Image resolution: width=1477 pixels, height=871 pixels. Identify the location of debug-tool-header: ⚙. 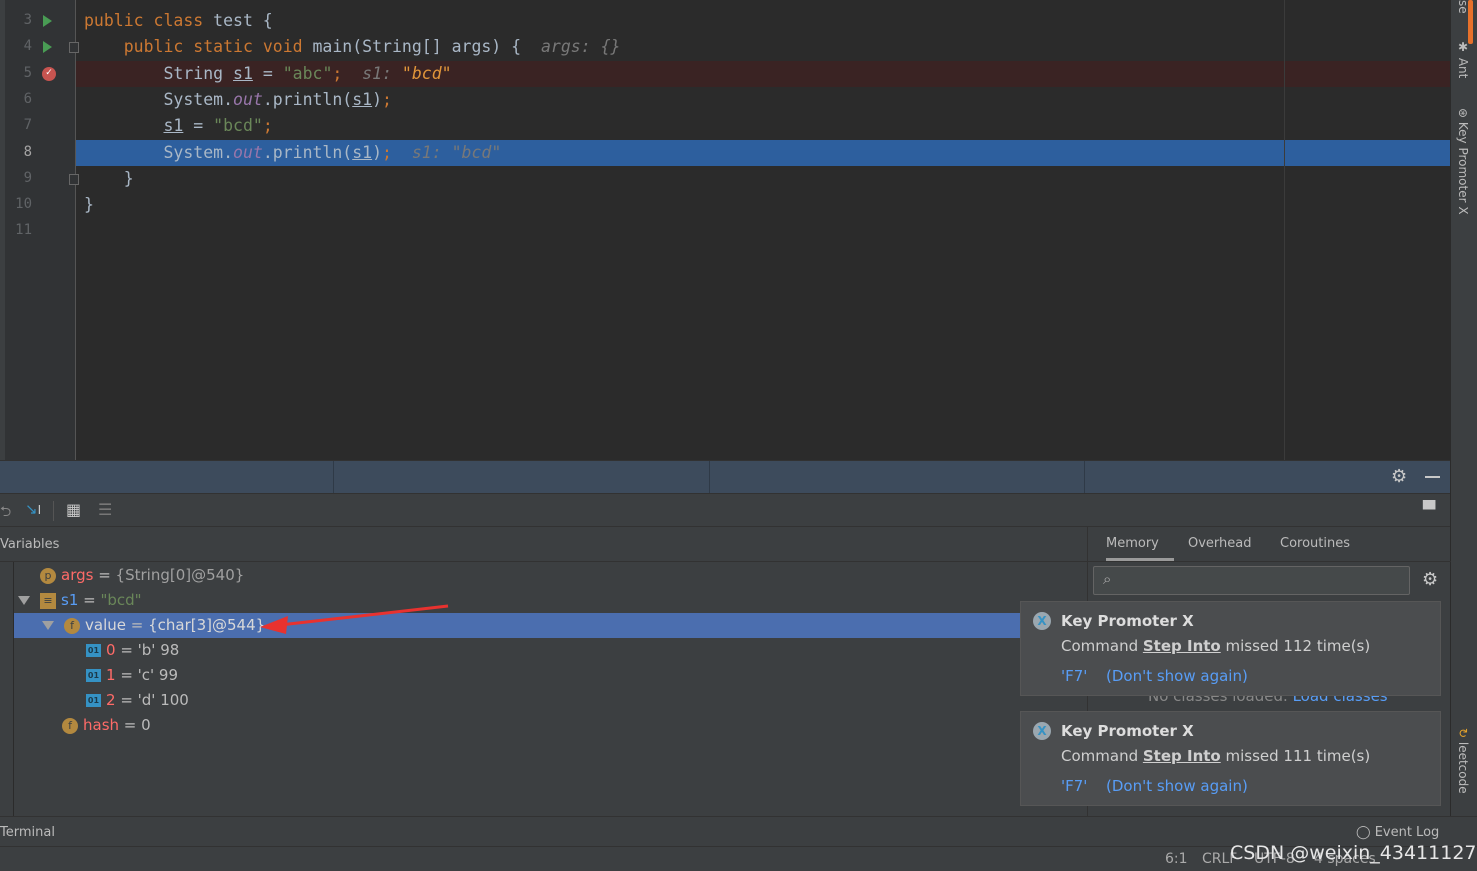
(725, 477).